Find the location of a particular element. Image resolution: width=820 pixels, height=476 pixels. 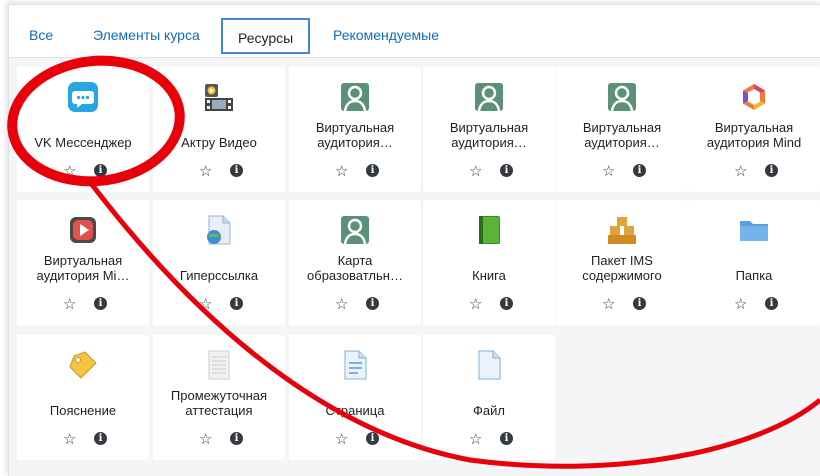

resource-card-label: Гиперссылка is located at coordinates (219, 275).